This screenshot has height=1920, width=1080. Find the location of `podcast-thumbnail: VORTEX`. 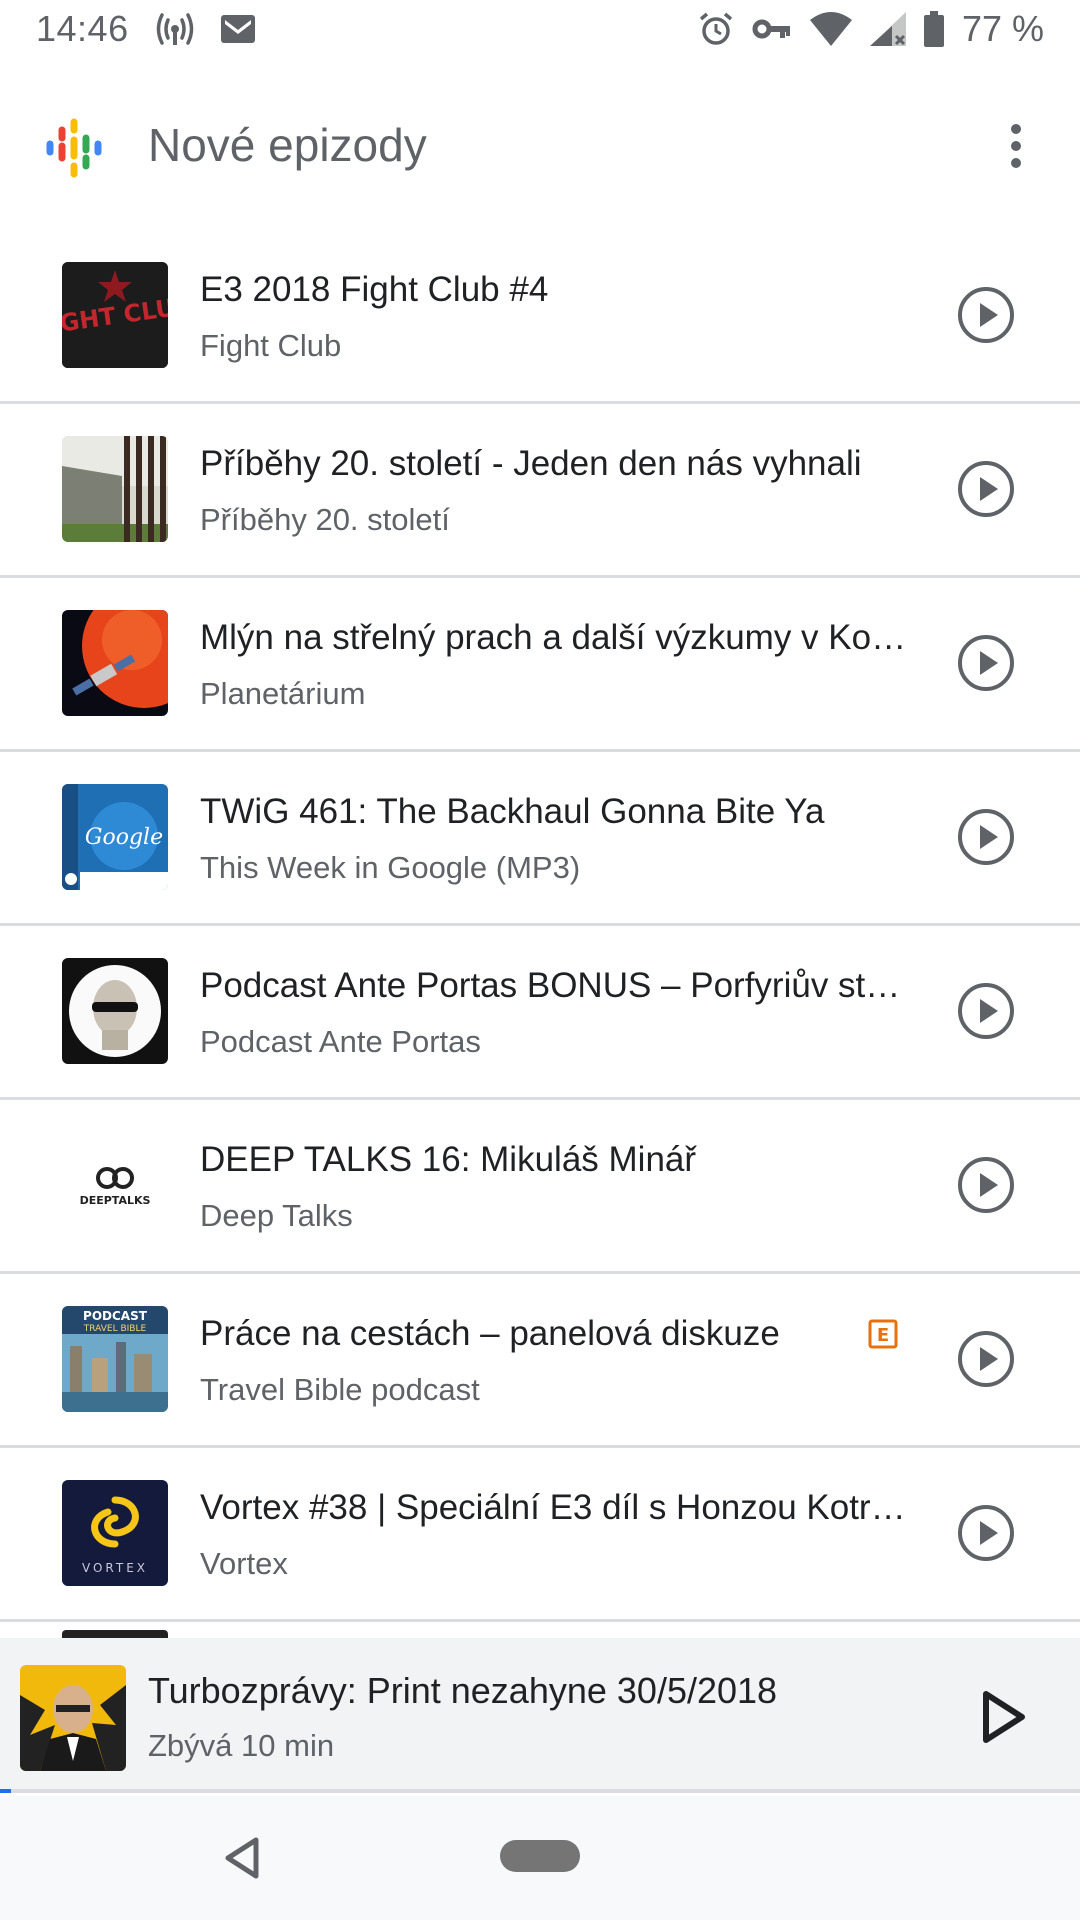

podcast-thumbnail: VORTEX is located at coordinates (115, 1533).